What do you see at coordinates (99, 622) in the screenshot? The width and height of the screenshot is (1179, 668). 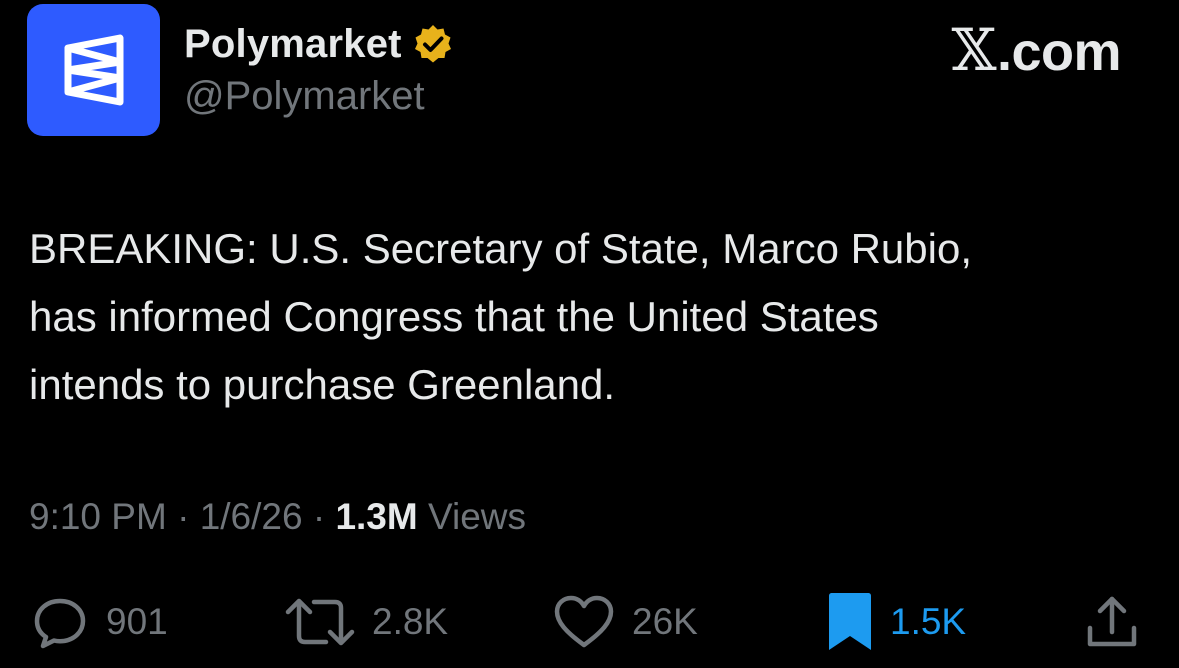 I see `reply-button: 901` at bounding box center [99, 622].